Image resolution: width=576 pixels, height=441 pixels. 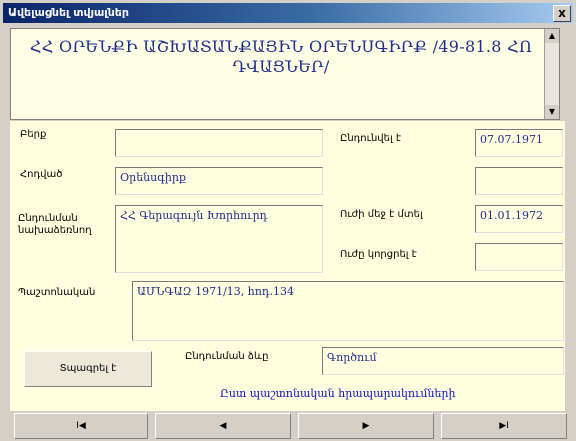 What do you see at coordinates (552, 112) in the screenshot?
I see `scroll-down-icon: ▼` at bounding box center [552, 112].